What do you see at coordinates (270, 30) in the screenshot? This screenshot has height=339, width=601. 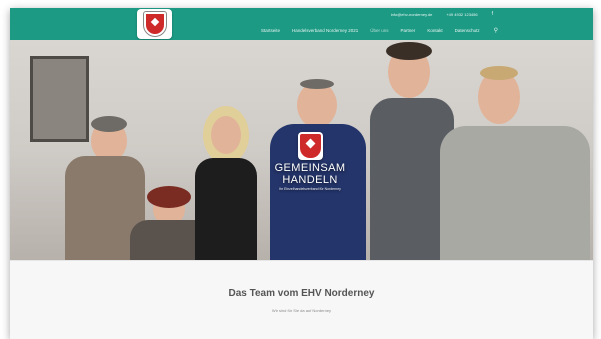 I see `nav-item-startseite: Startseite` at bounding box center [270, 30].